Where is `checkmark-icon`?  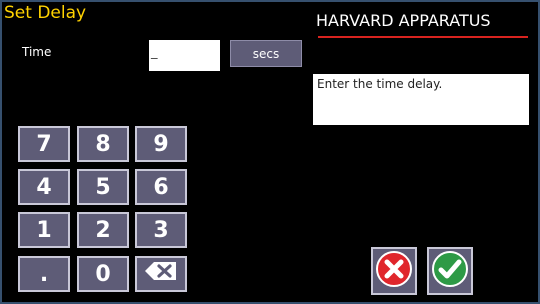
checkmark-icon is located at coordinates (450, 271).